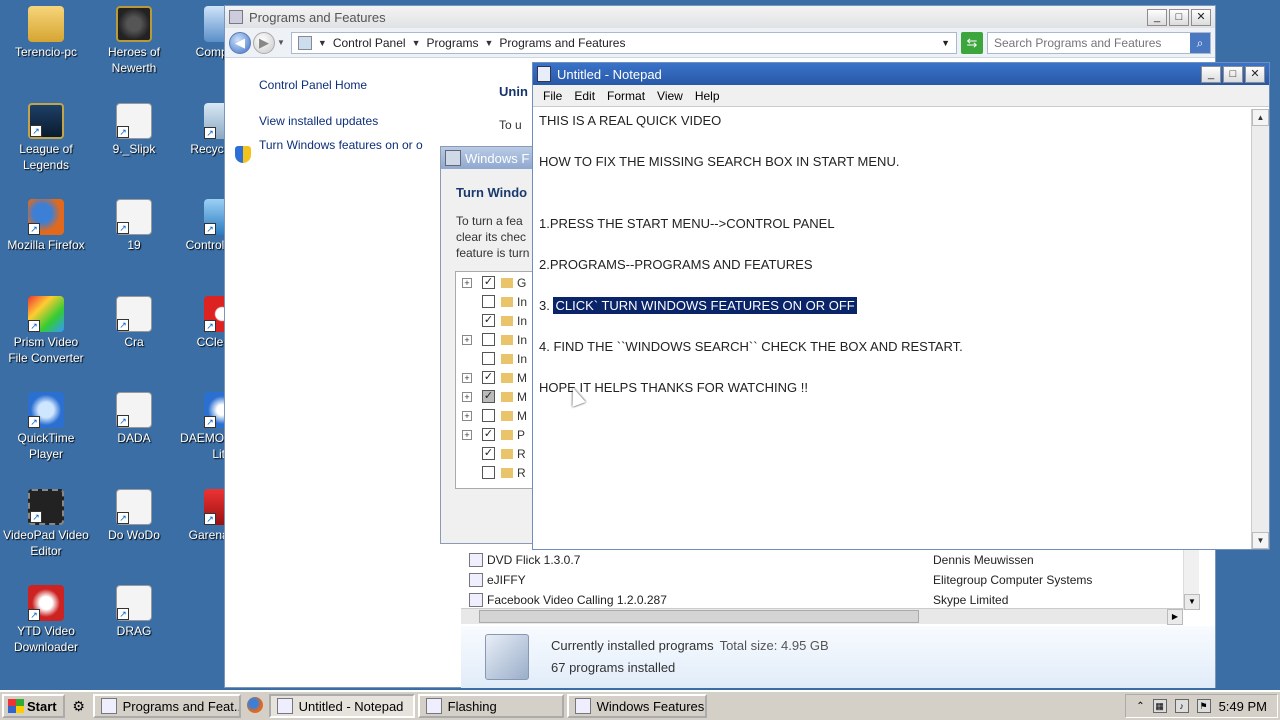 This screenshot has width=1280, height=720. I want to click on menu-edit: Edit, so click(584, 96).